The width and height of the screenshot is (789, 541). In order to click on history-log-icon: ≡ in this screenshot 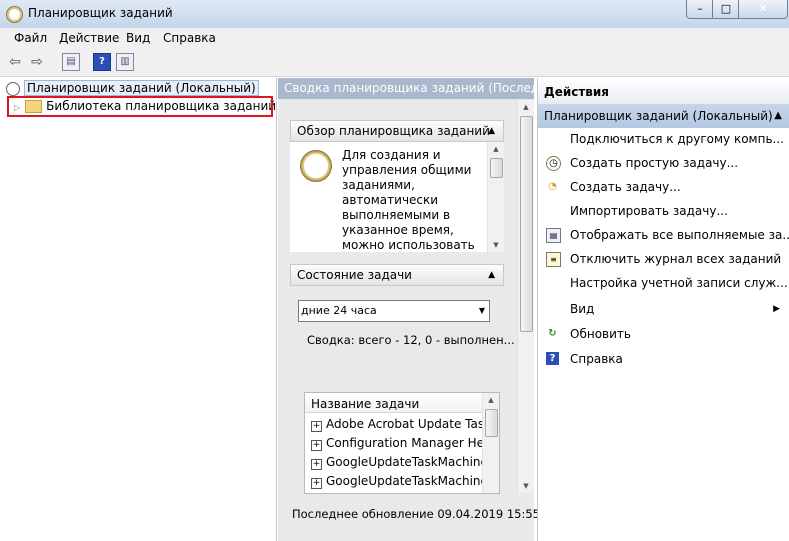, I will do `click(553, 259)`.